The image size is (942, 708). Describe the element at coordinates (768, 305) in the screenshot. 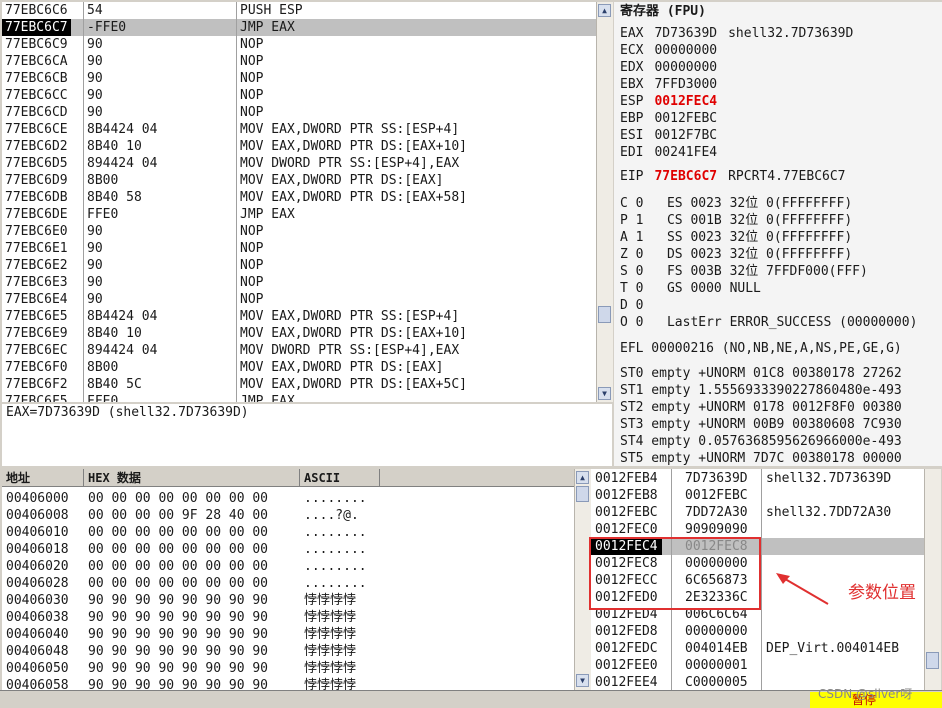

I see `flag-row: D 0` at that location.